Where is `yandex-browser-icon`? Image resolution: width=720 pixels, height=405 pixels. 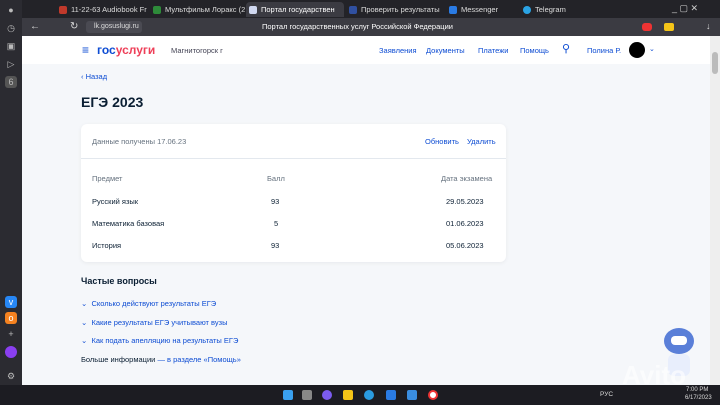
yandex-browser-icon is located at coordinates (433, 395).